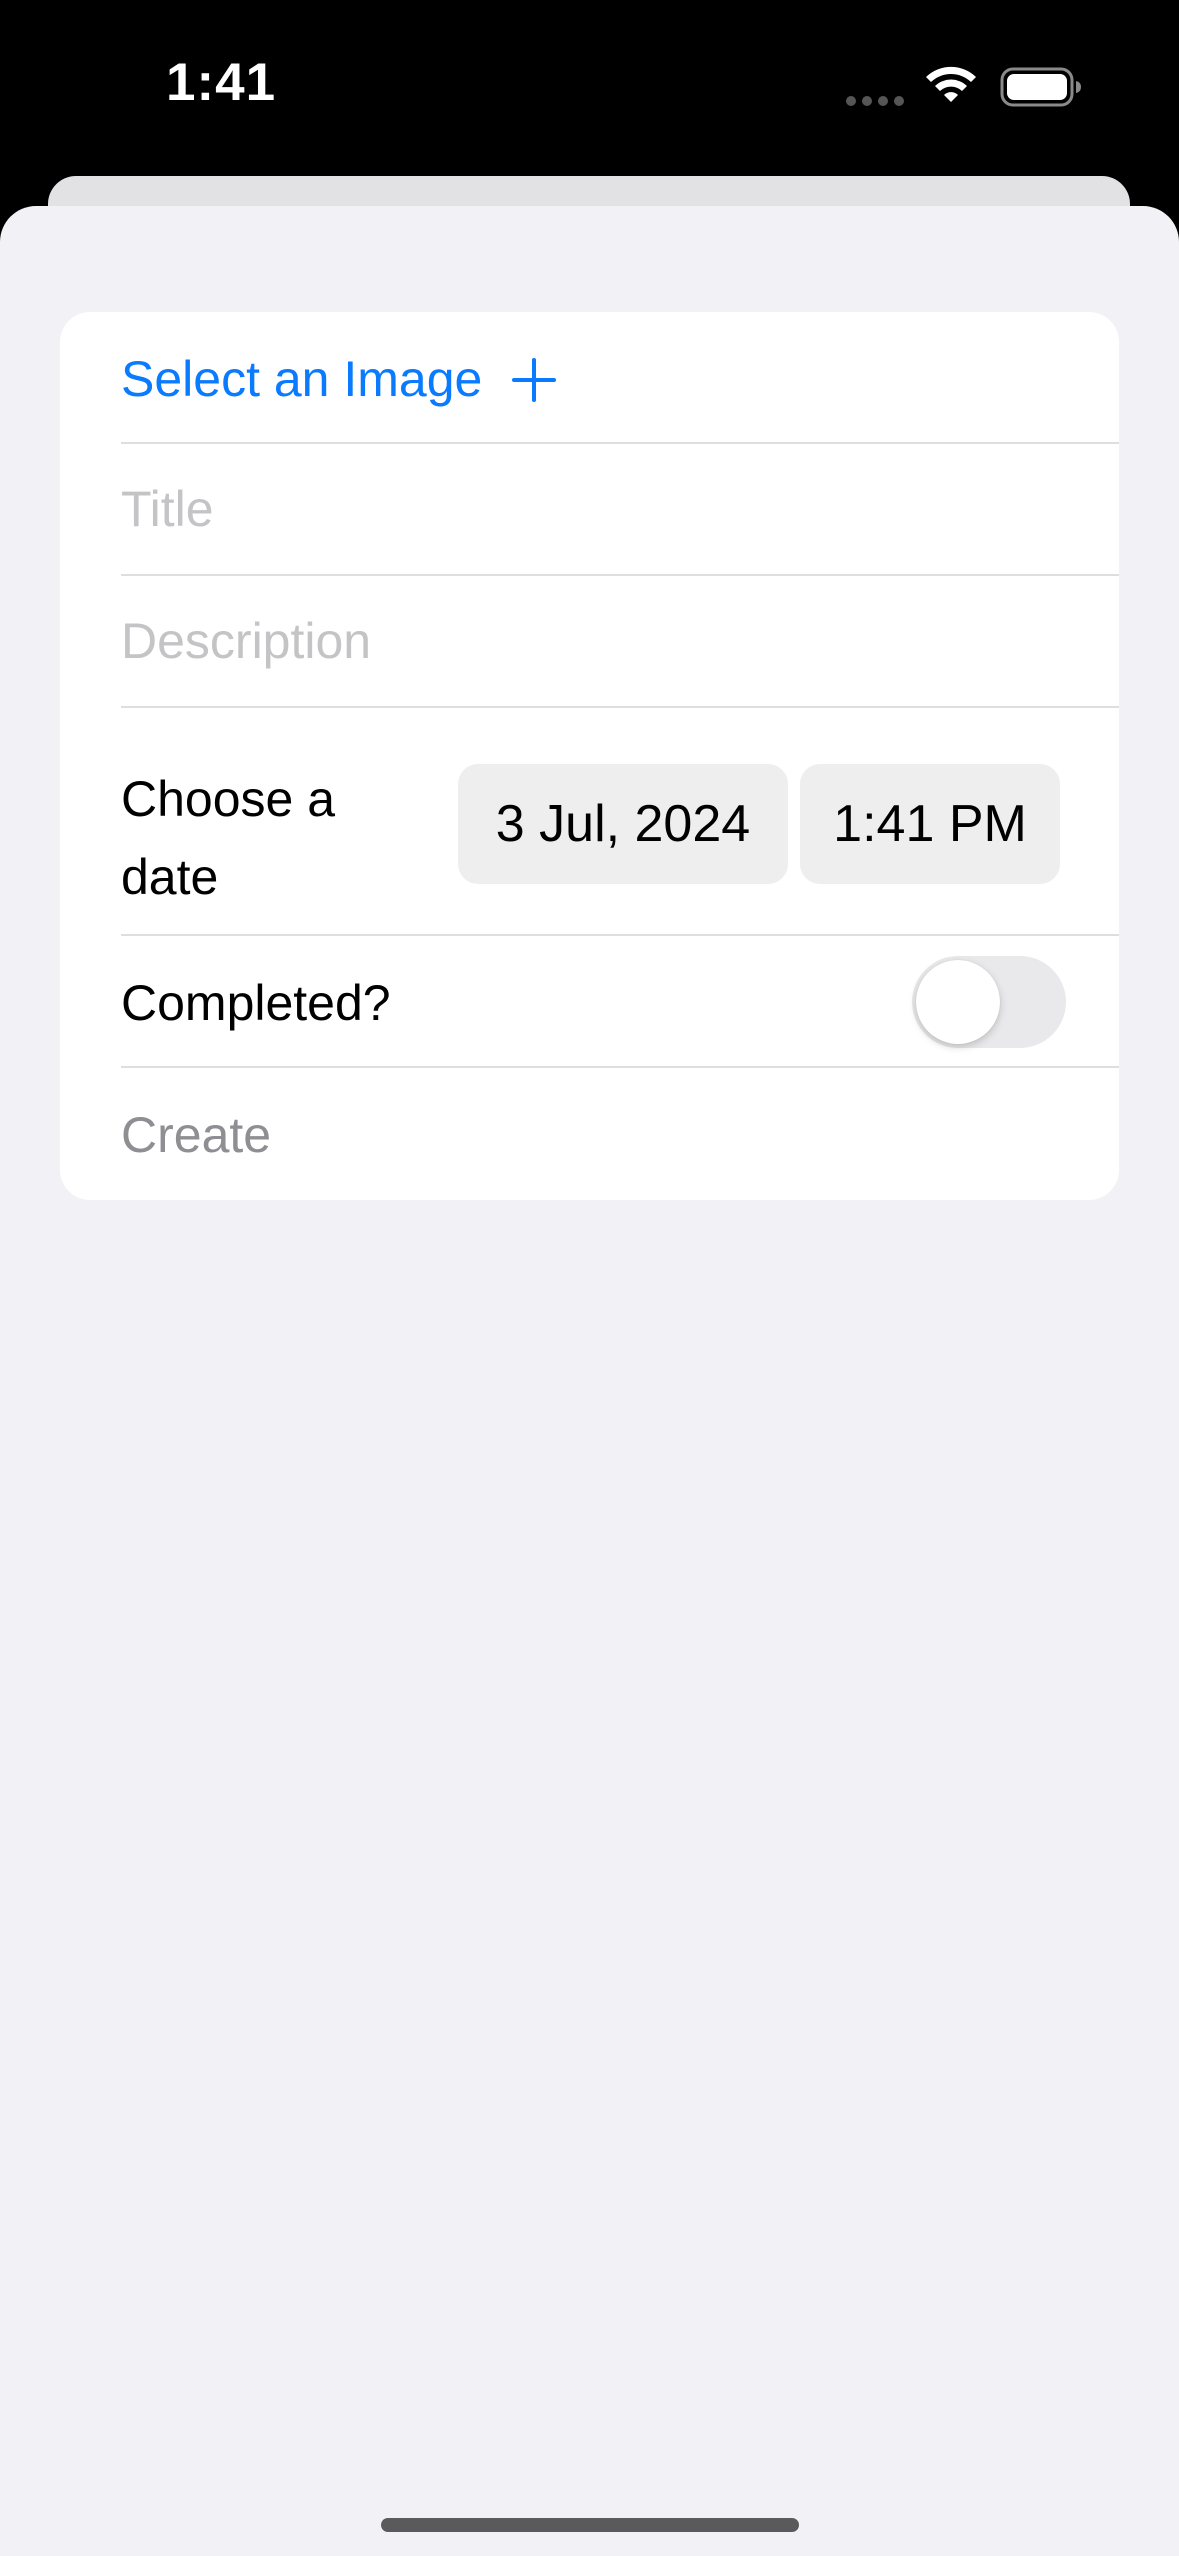 This screenshot has width=1179, height=2556. What do you see at coordinates (228, 838) in the screenshot?
I see `date-label: Choose a date` at bounding box center [228, 838].